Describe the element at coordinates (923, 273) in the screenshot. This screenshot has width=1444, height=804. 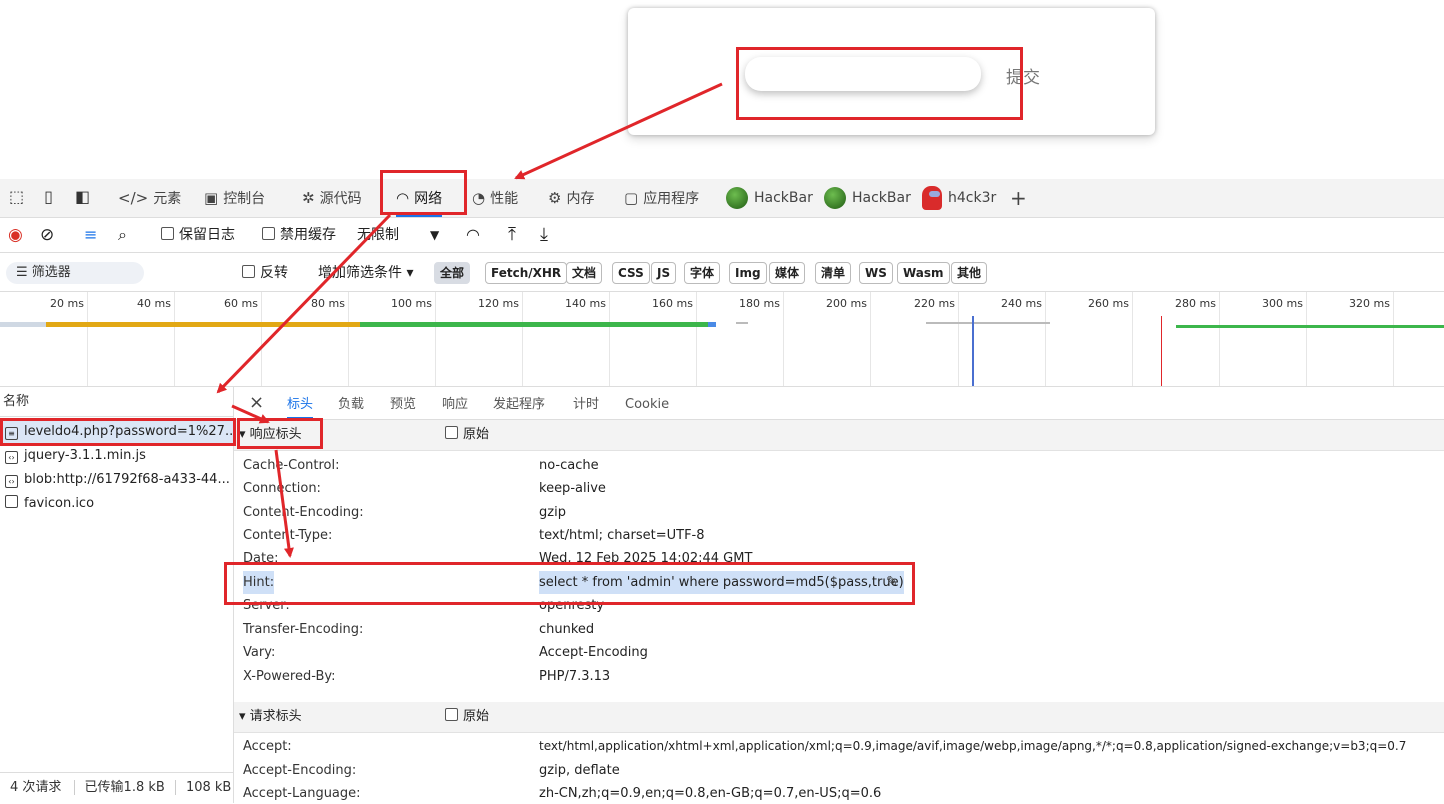
I see `filter-chip-wasm: Wasm` at that location.